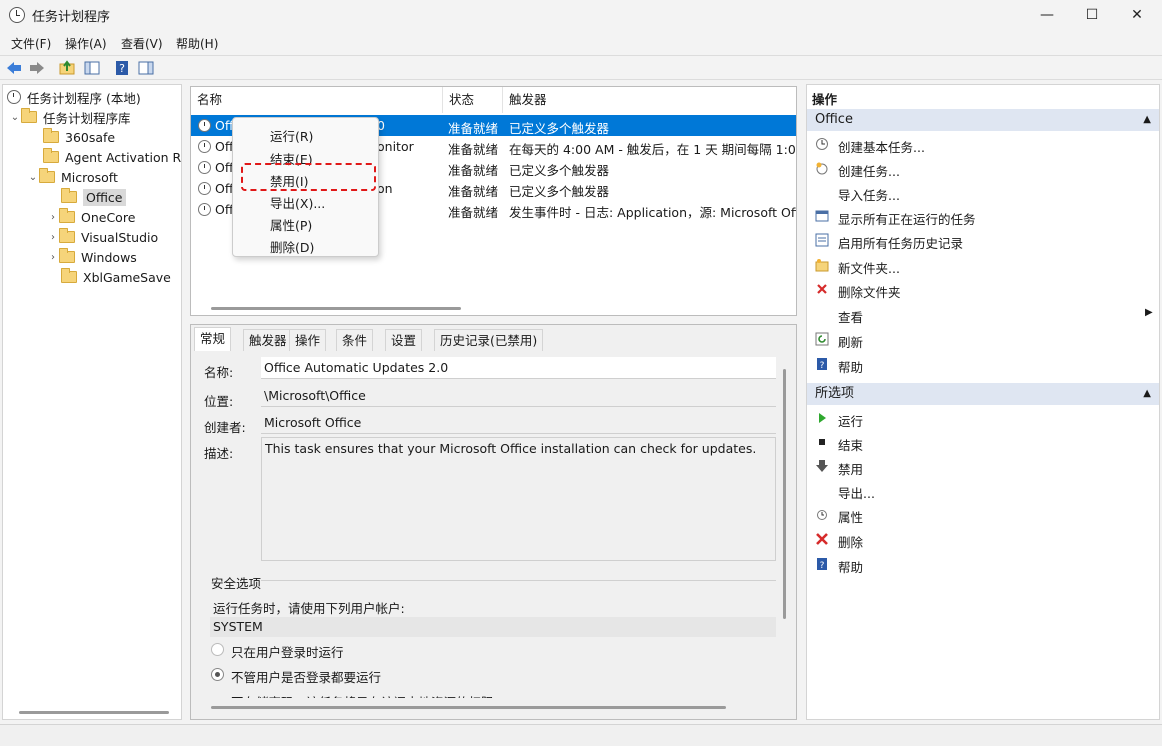  What do you see at coordinates (850, 341) in the screenshot?
I see `action-refresh: 刷新` at bounding box center [850, 341].